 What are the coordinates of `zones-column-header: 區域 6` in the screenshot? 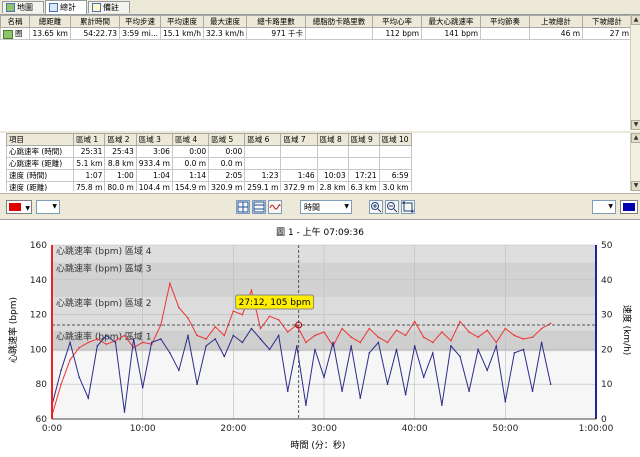 It's located at (263, 139).